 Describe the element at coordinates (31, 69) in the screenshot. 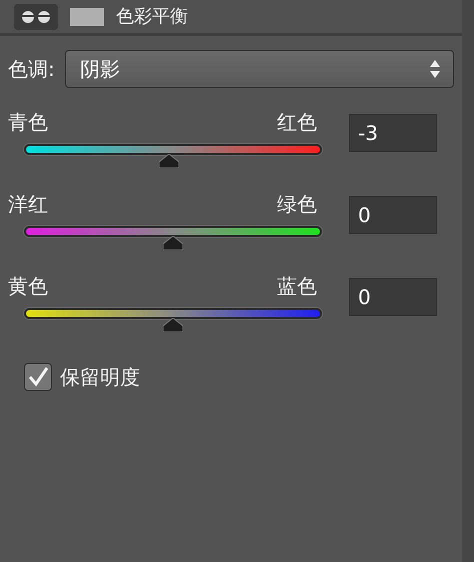

I see `tone-label: 色调:` at that location.